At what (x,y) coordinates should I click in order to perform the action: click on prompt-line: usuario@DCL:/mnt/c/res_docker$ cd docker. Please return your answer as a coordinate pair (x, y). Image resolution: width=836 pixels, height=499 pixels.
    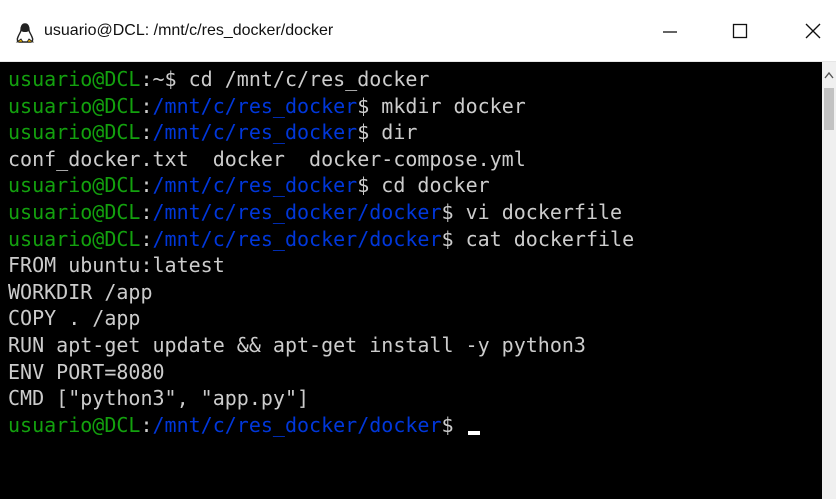
    Looking at the image, I should click on (249, 185).